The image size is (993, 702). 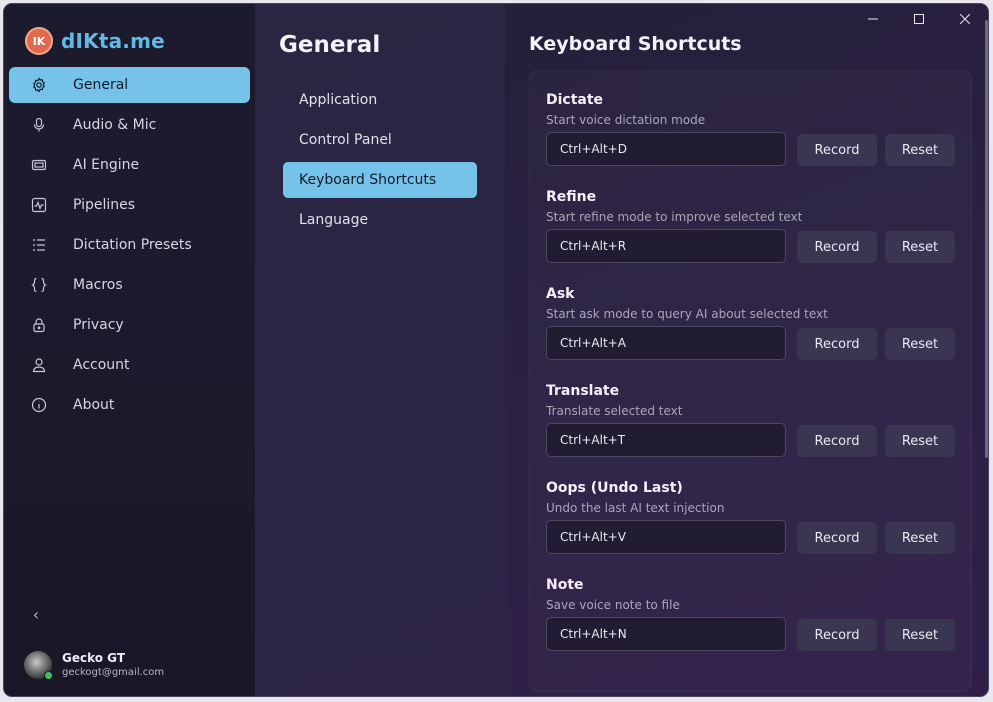 I want to click on sidebar-item-label: Privacy, so click(x=98, y=325).